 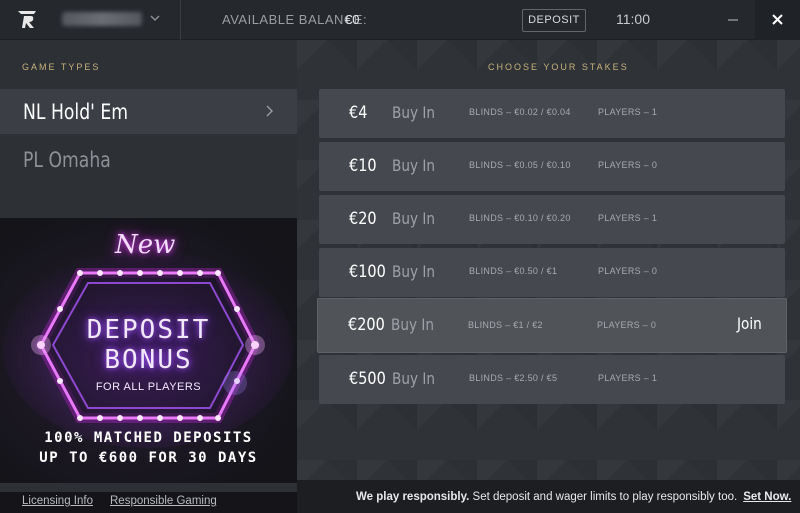 What do you see at coordinates (67, 160) in the screenshot?
I see `game-type-label: PL Omaha` at bounding box center [67, 160].